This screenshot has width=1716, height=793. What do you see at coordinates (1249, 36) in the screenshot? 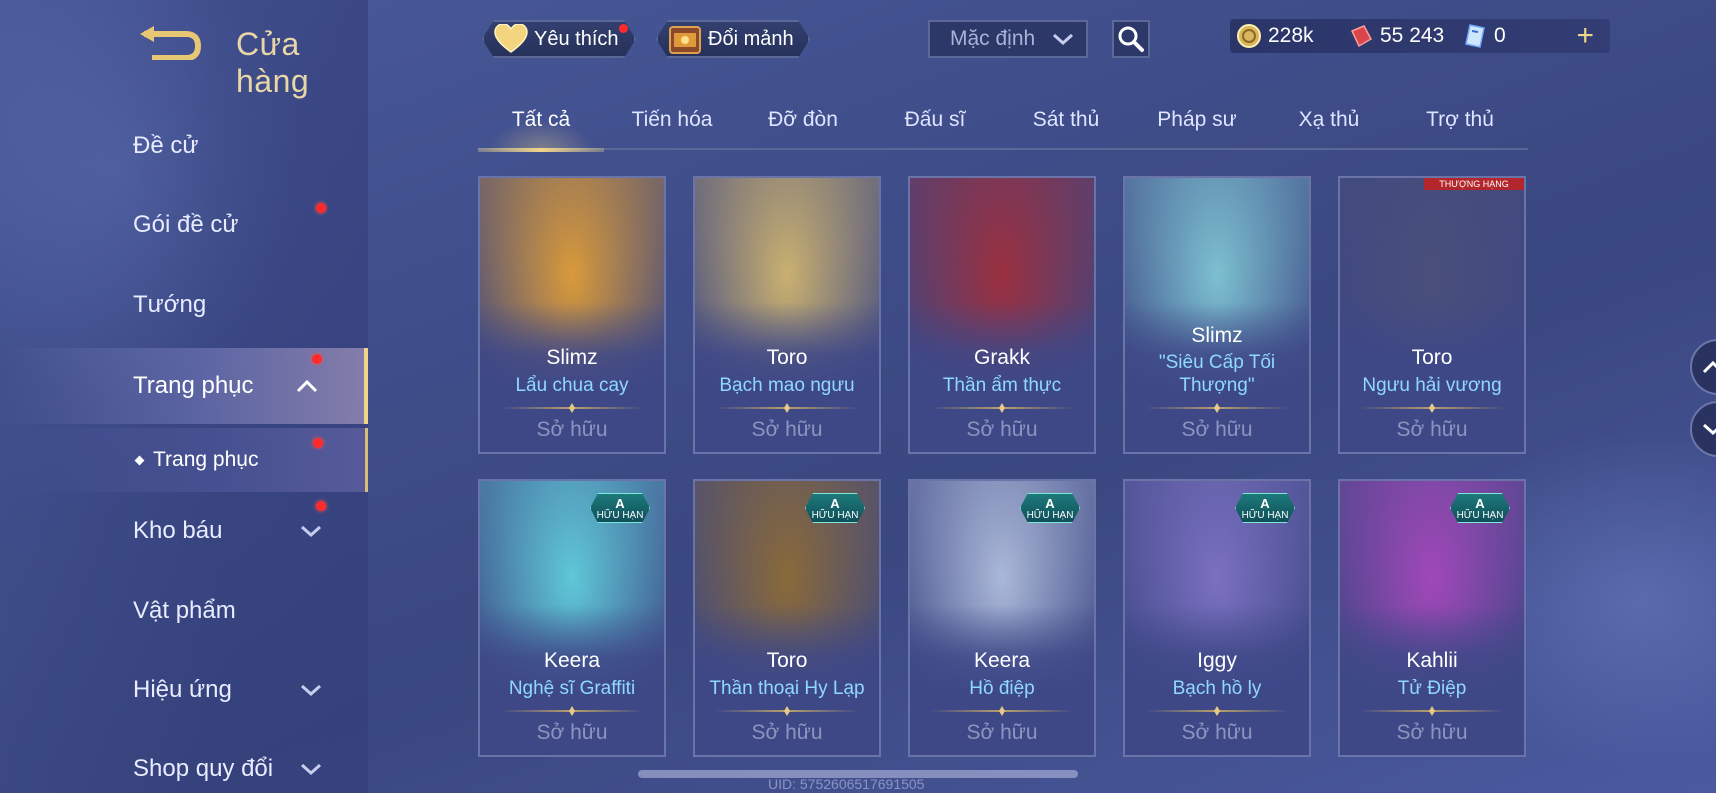
I see `gold-coin-icon` at bounding box center [1249, 36].